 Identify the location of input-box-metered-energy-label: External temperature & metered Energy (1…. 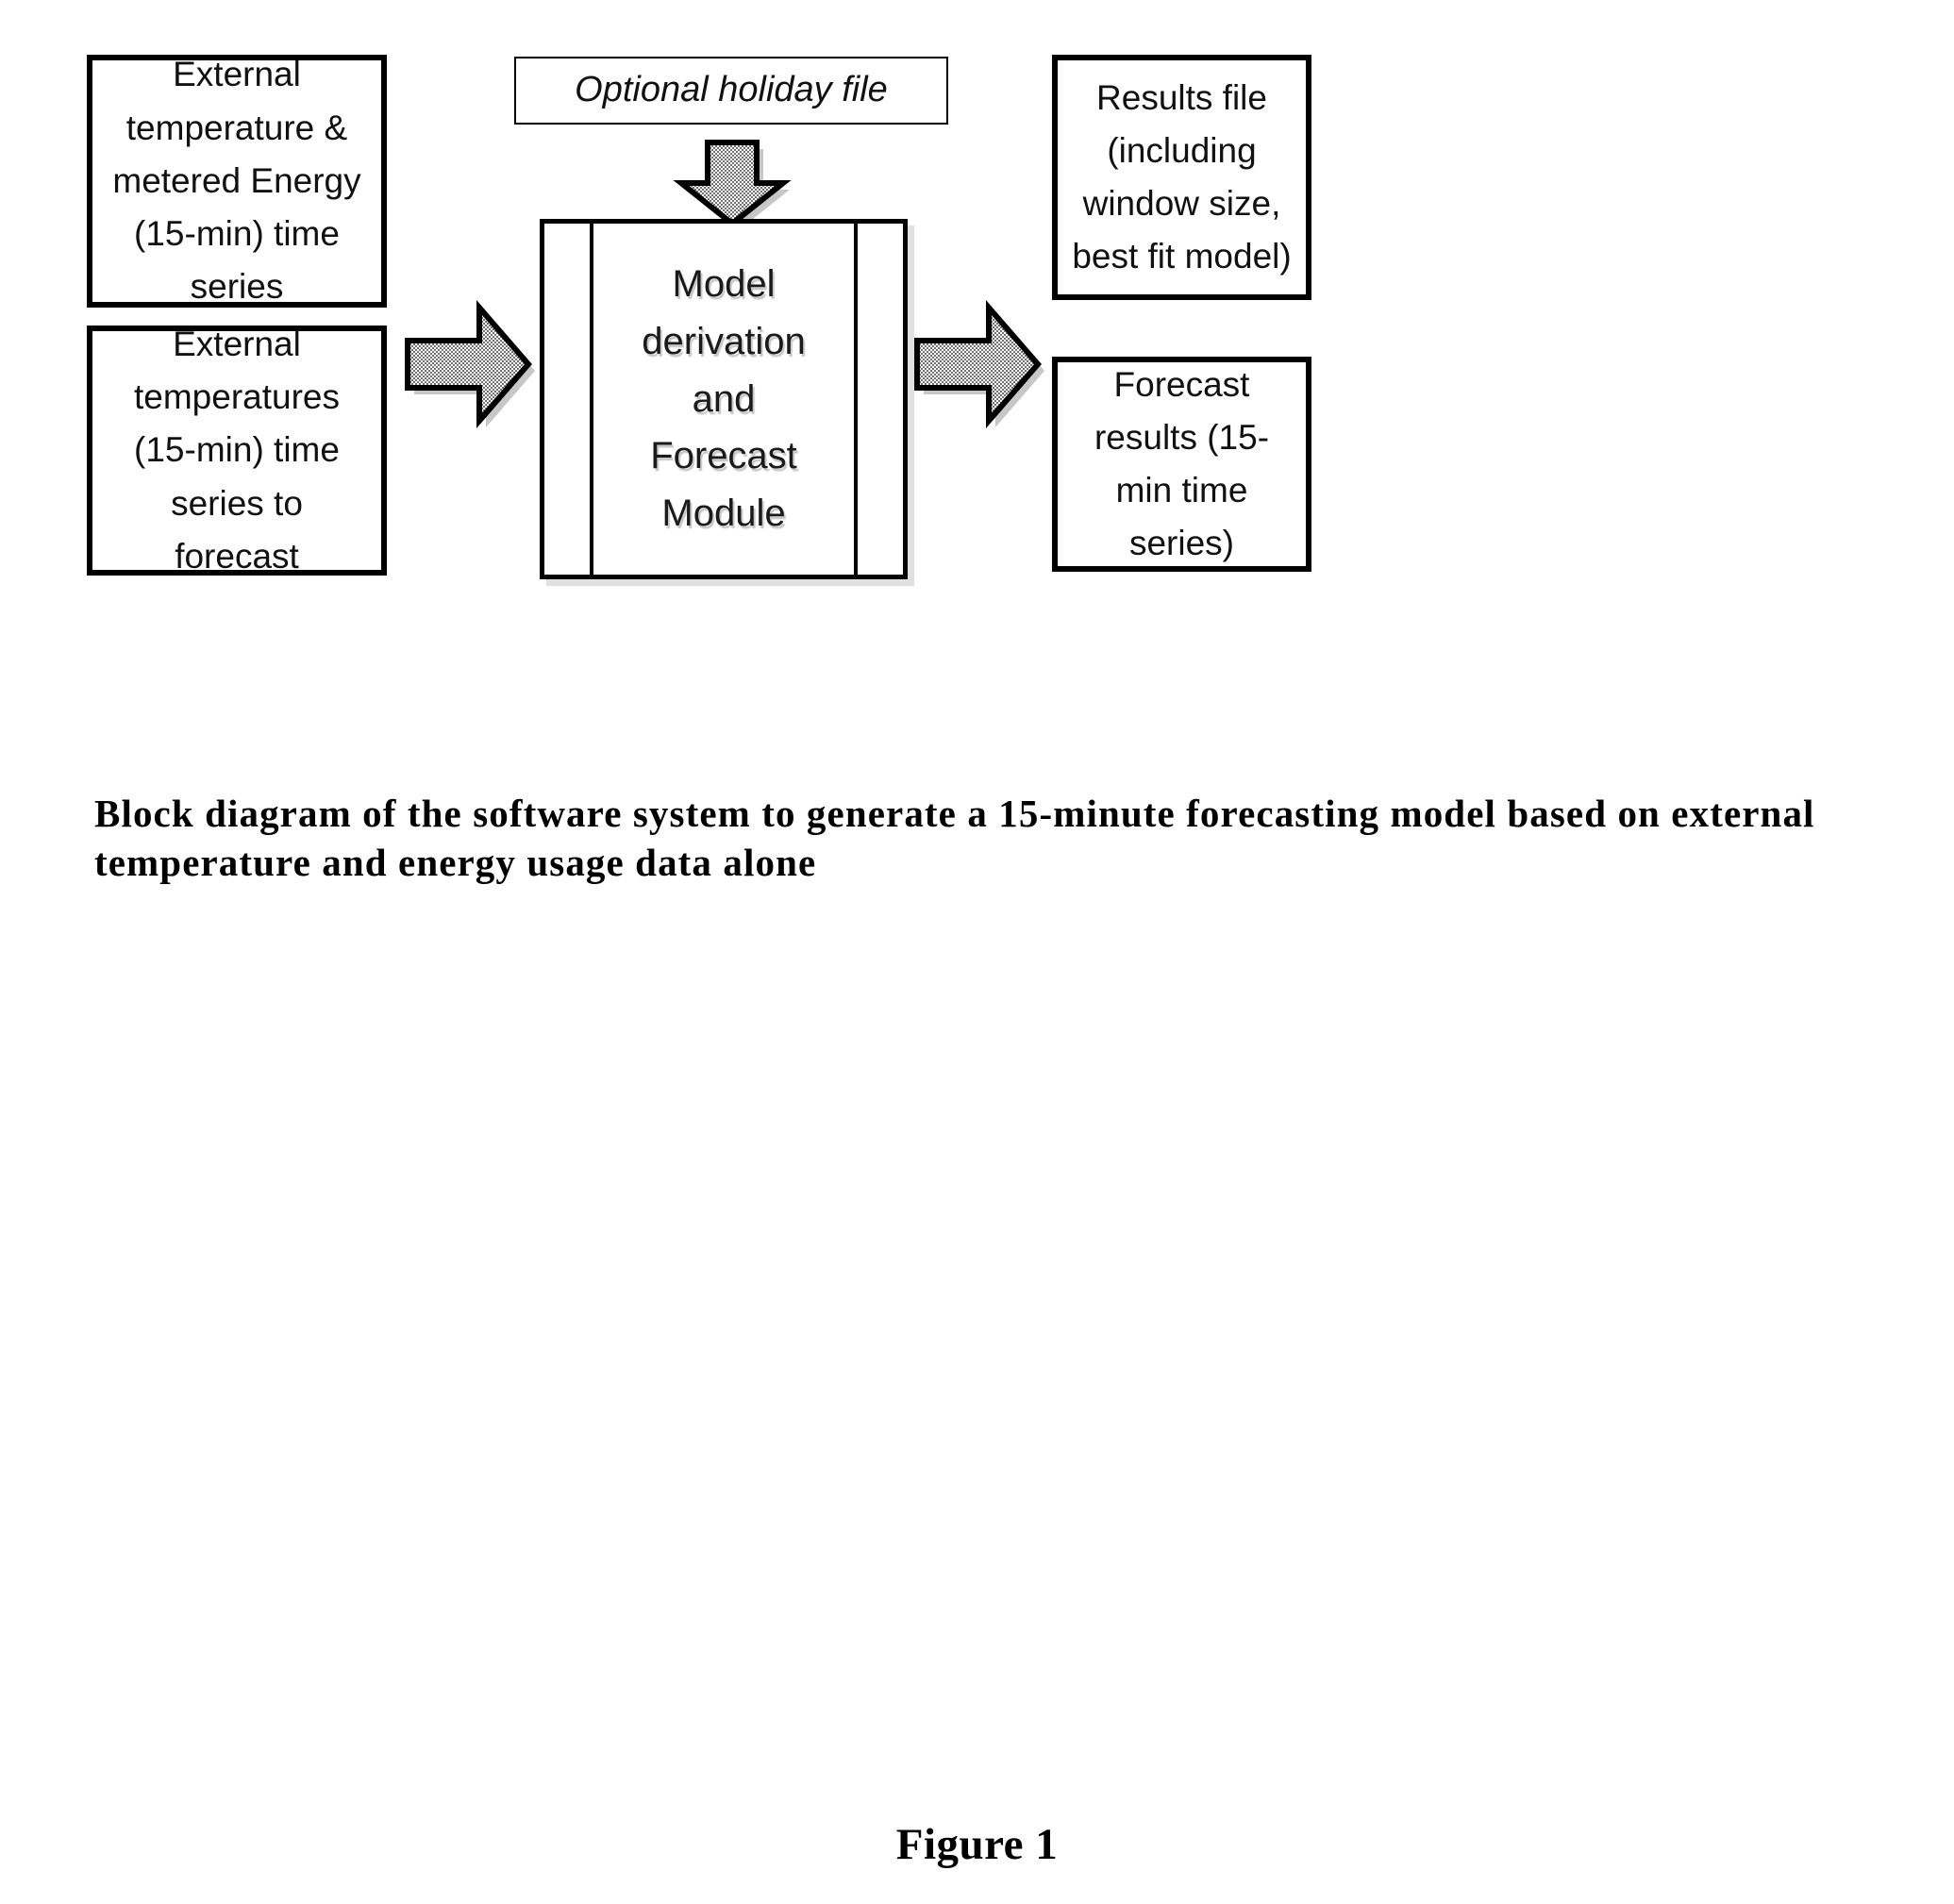
(237, 181).